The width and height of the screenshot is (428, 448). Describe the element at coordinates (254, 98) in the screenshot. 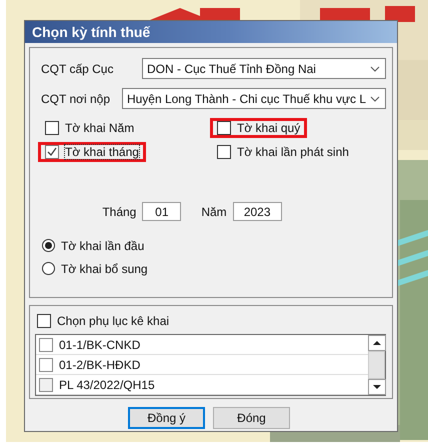

I see `dropdown: Huyện Long Thành - Chi cục Thuế khu vực L` at that location.